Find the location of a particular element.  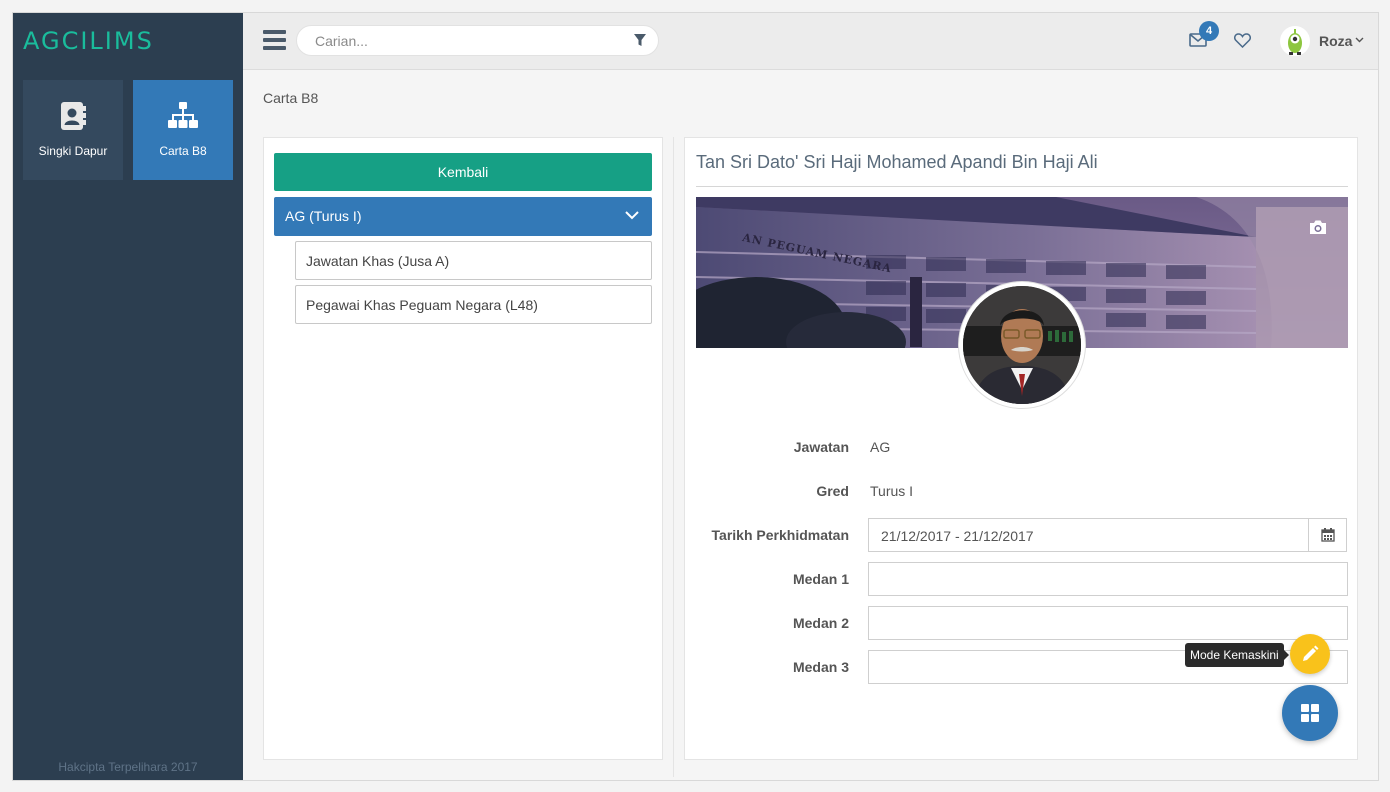

copyright-text: Hakcipta Terpelihara 2017 is located at coordinates (128, 767).